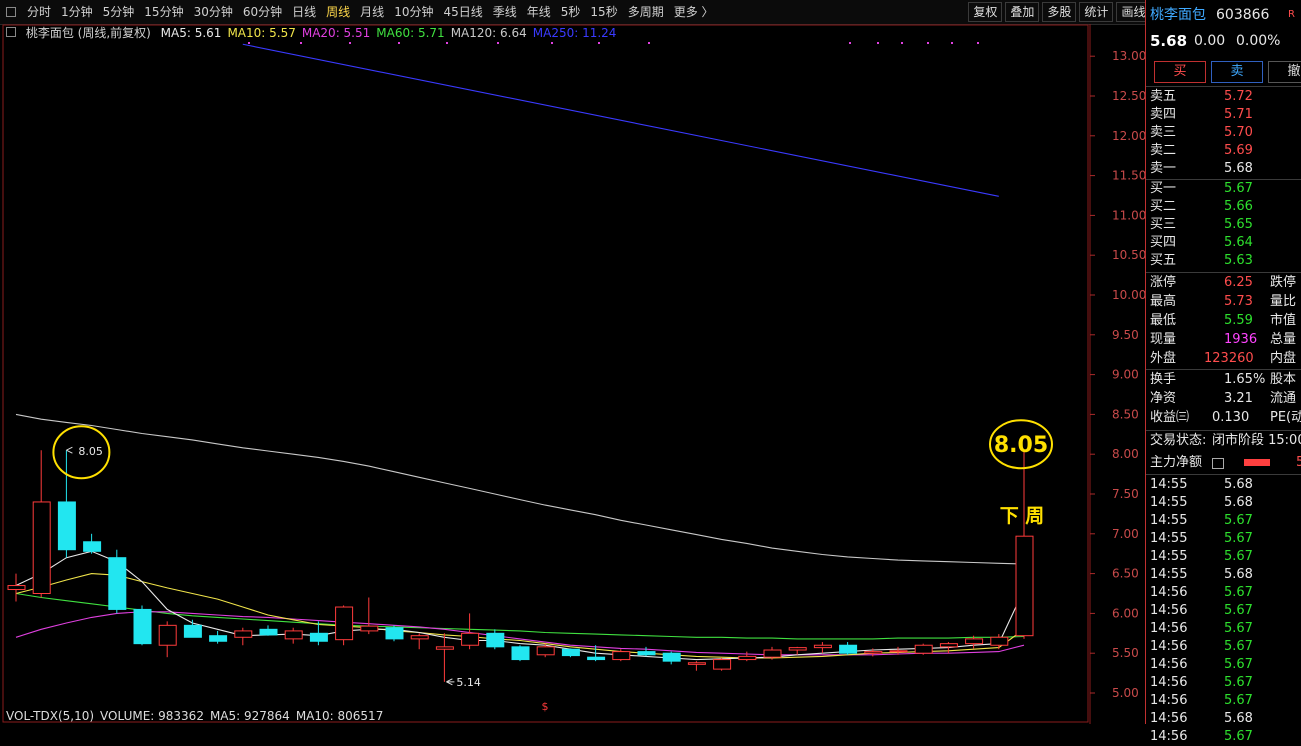 The width and height of the screenshot is (1301, 746). What do you see at coordinates (1238, 301) in the screenshot?
I see `stat-value: 5.73` at bounding box center [1238, 301].